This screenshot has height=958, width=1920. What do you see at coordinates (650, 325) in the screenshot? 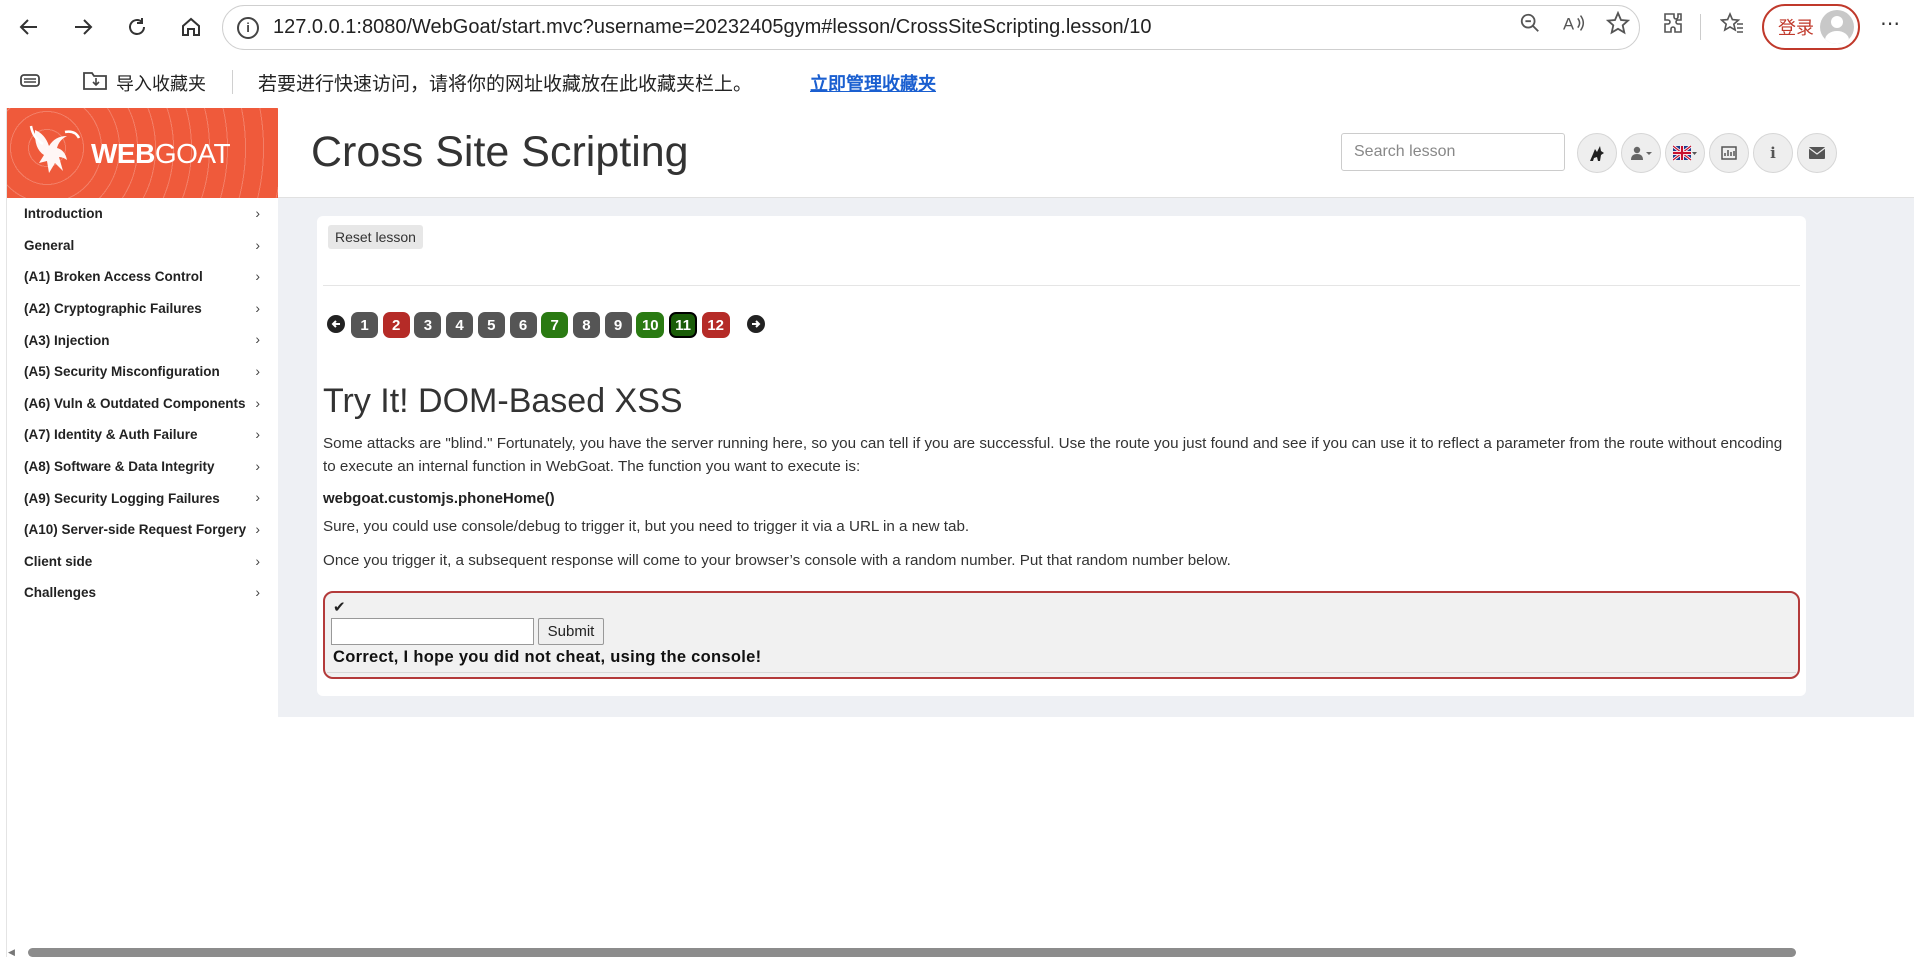
I see `page-button: 10` at bounding box center [650, 325].